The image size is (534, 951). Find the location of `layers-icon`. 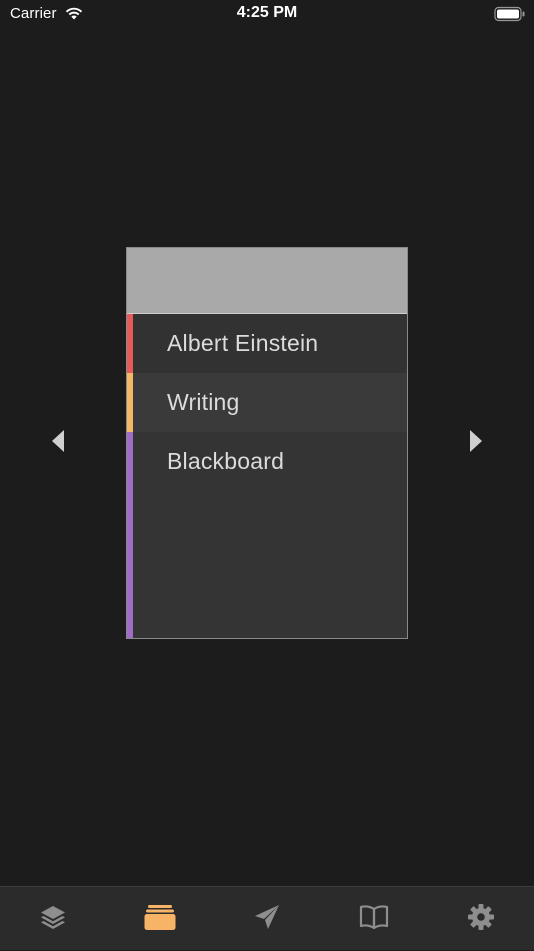

layers-icon is located at coordinates (53, 917).